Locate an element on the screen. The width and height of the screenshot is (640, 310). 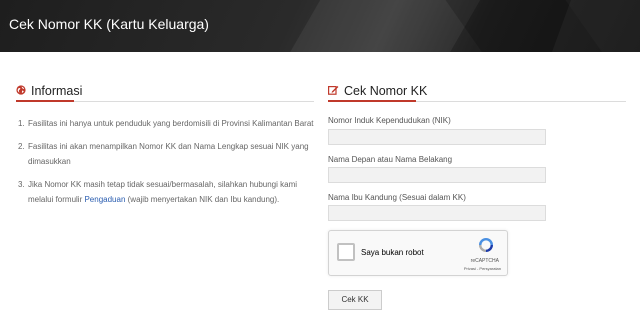
nik-input is located at coordinates (437, 137).